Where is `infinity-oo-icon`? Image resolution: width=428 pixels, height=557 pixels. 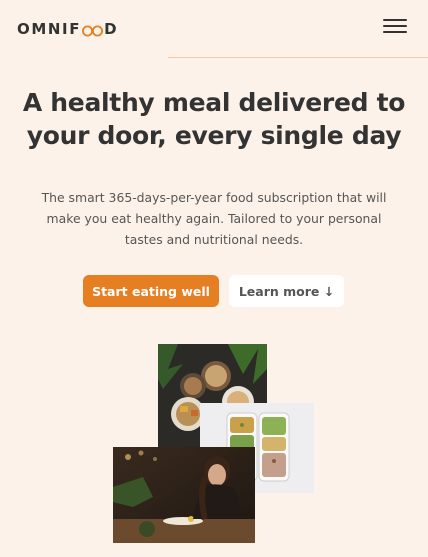 infinity-oo-icon is located at coordinates (93, 30).